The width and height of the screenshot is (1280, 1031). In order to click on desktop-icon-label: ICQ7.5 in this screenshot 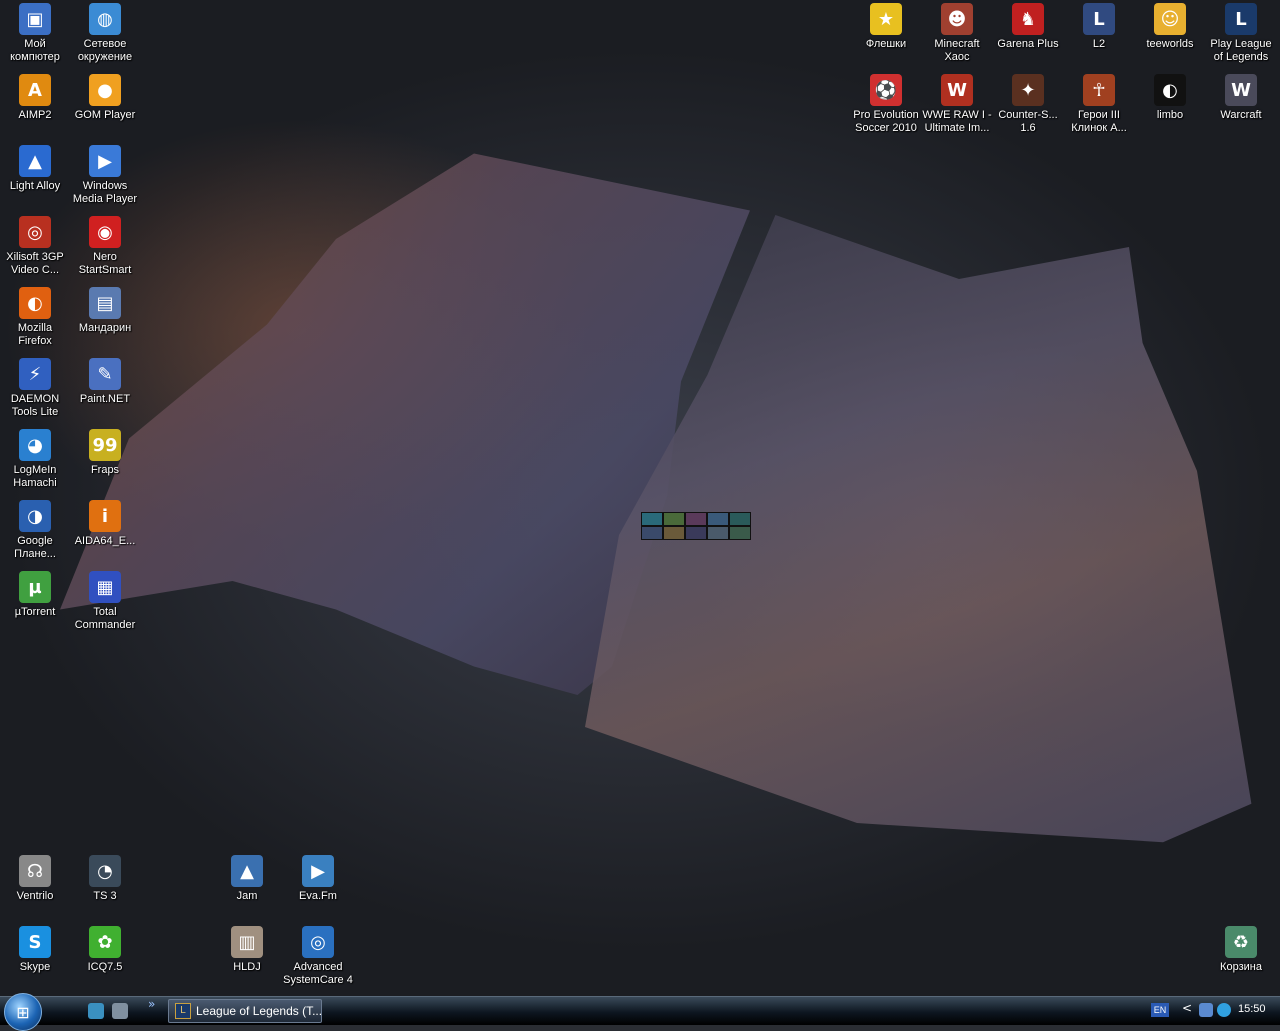, I will do `click(105, 967)`.